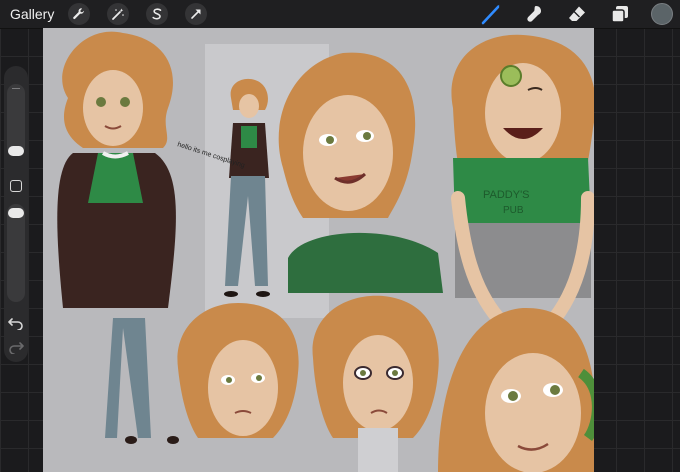 The width and height of the screenshot is (680, 472). I want to click on brush-size-slider, so click(16, 120).